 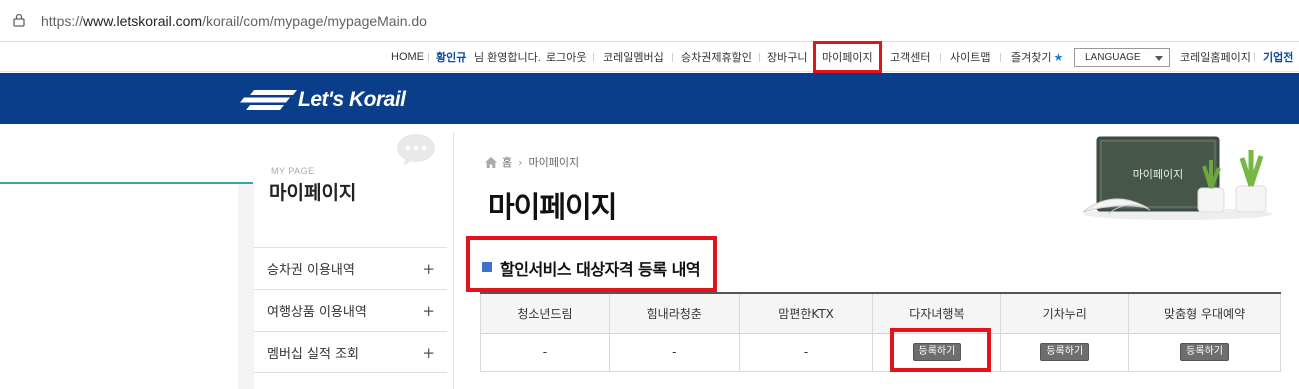 What do you see at coordinates (491, 162) in the screenshot?
I see `home-icon` at bounding box center [491, 162].